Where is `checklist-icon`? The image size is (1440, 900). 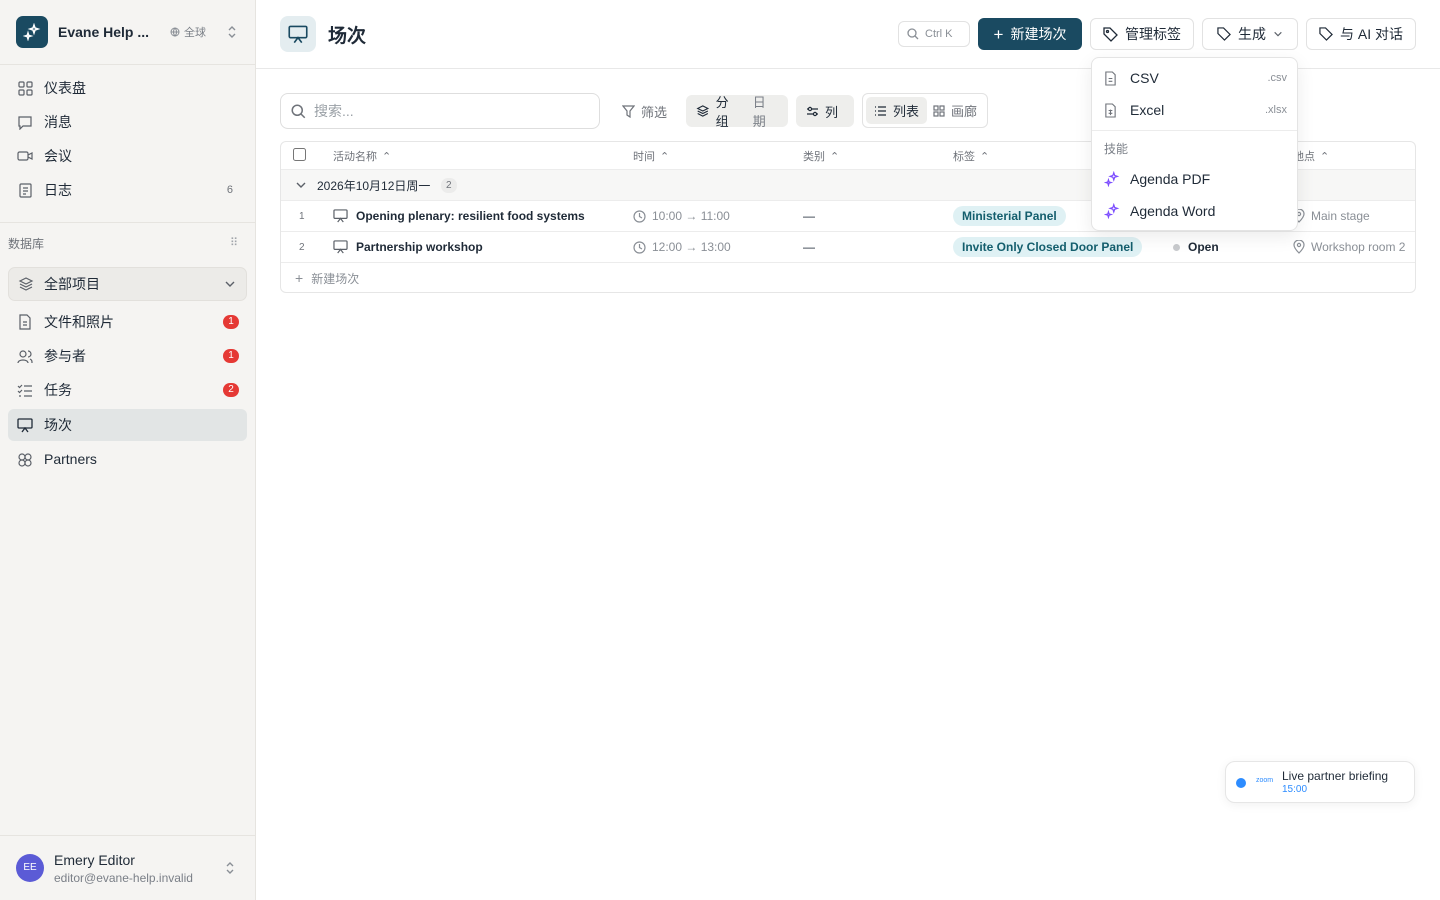
checklist-icon is located at coordinates (25, 390).